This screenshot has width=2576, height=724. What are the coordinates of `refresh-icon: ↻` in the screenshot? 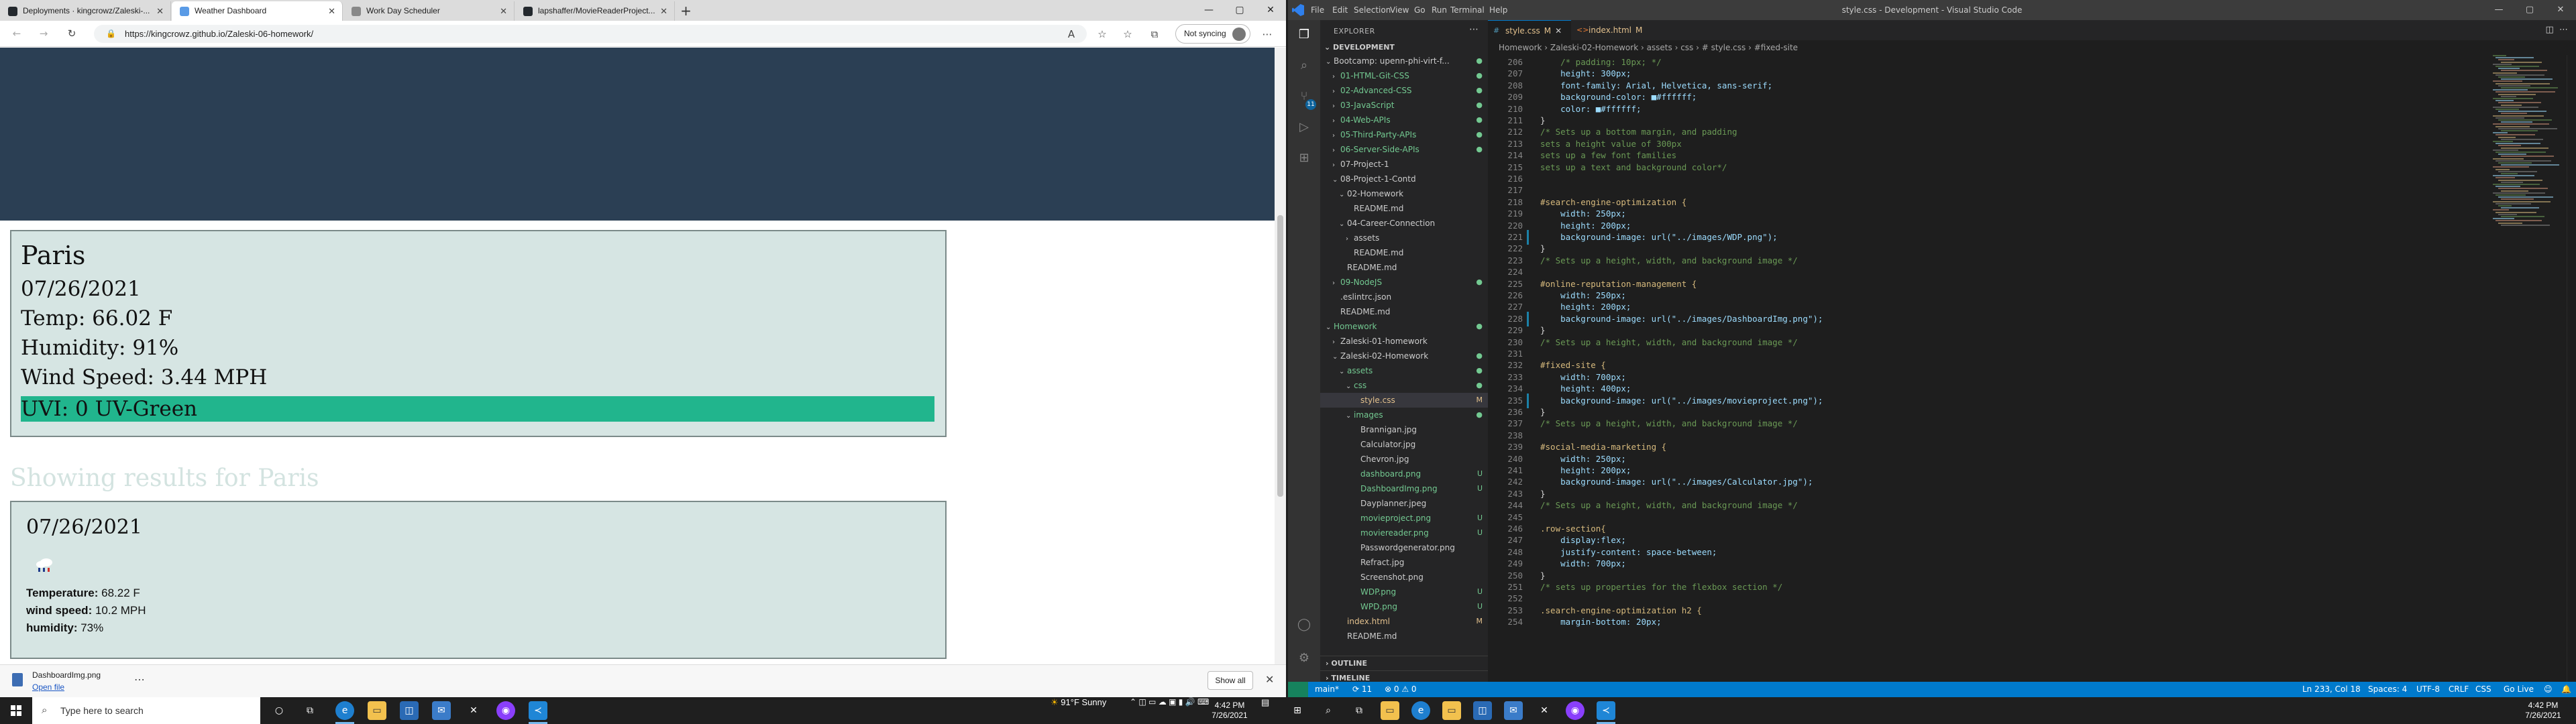 It's located at (71, 33).